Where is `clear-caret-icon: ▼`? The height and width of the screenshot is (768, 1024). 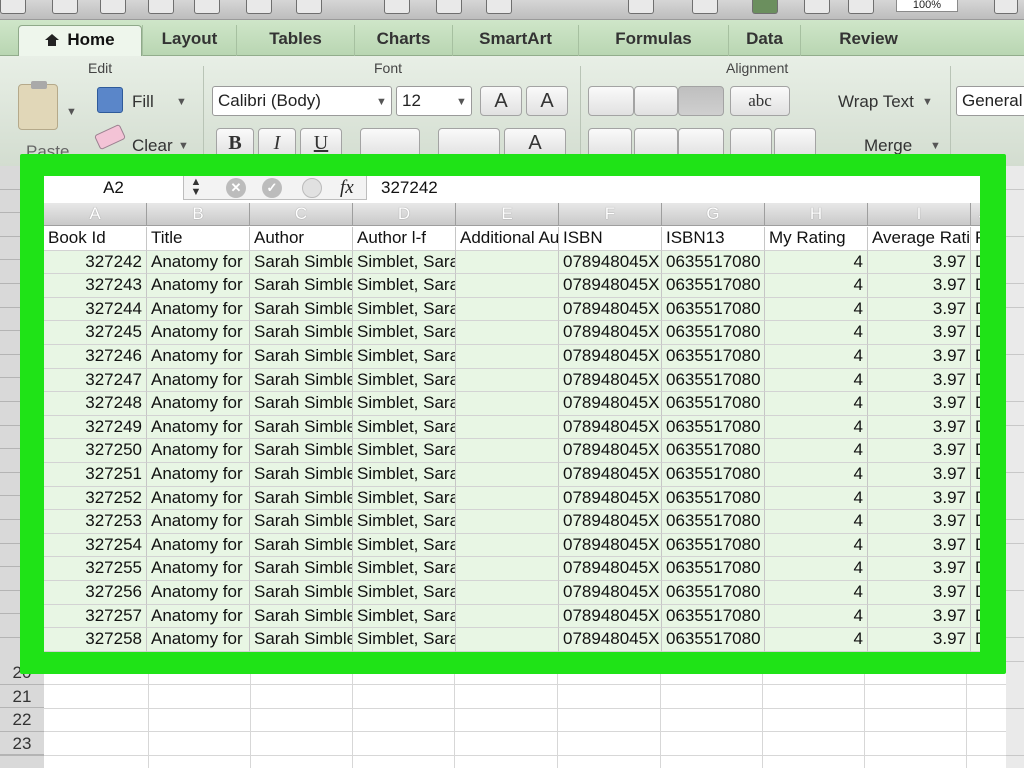 clear-caret-icon: ▼ is located at coordinates (183, 146).